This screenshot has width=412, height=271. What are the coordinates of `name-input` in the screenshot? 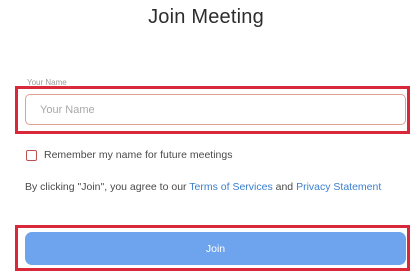 It's located at (215, 109).